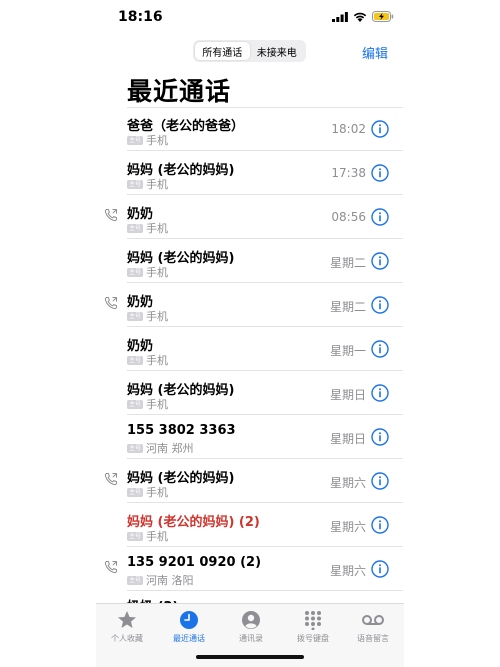 The image size is (500, 667). What do you see at coordinates (250, 481) in the screenshot?
I see `call-row: 妈妈 (老公的妈妈) 主号 手机 星期六` at bounding box center [250, 481].